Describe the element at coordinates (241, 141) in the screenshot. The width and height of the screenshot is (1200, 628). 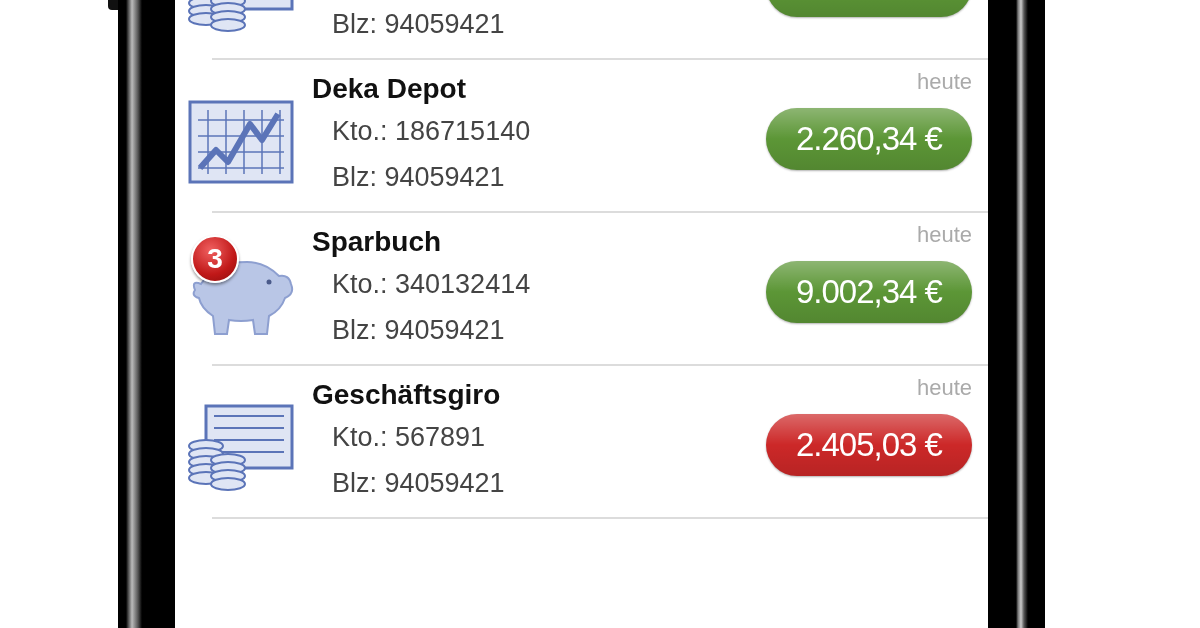
I see `chart-icon` at that location.